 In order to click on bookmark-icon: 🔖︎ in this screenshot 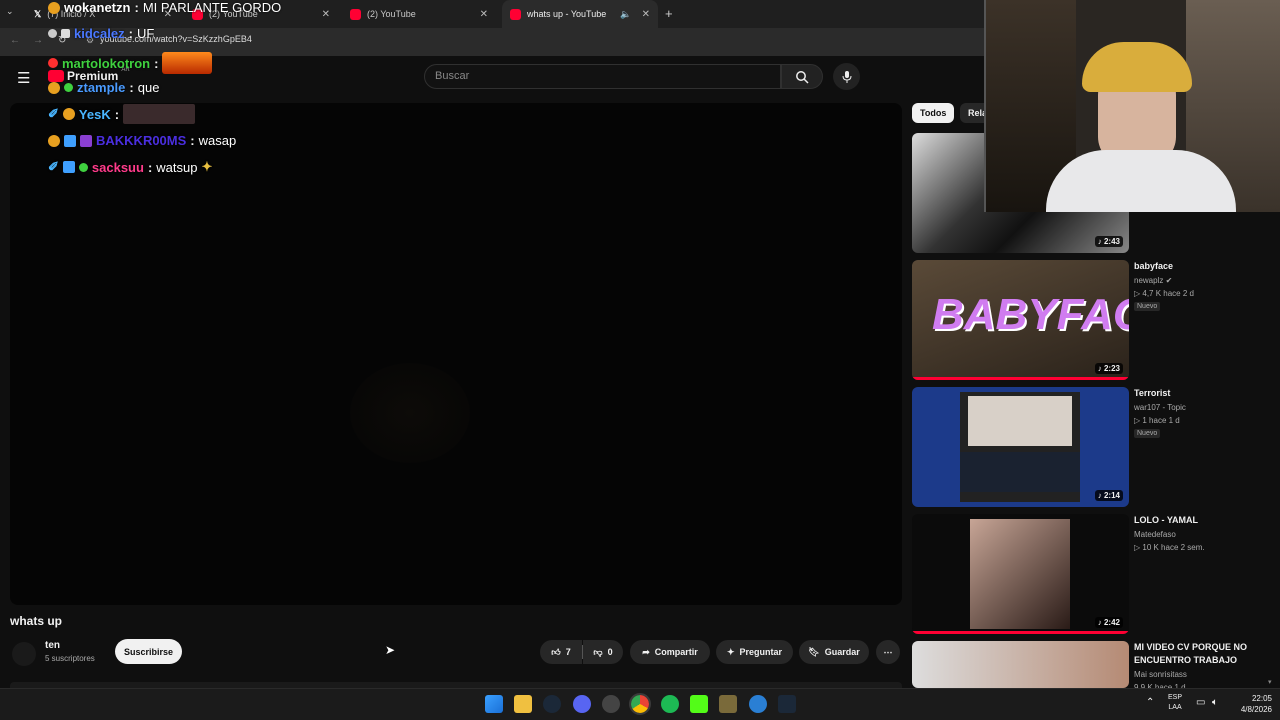, I will do `click(814, 651)`.